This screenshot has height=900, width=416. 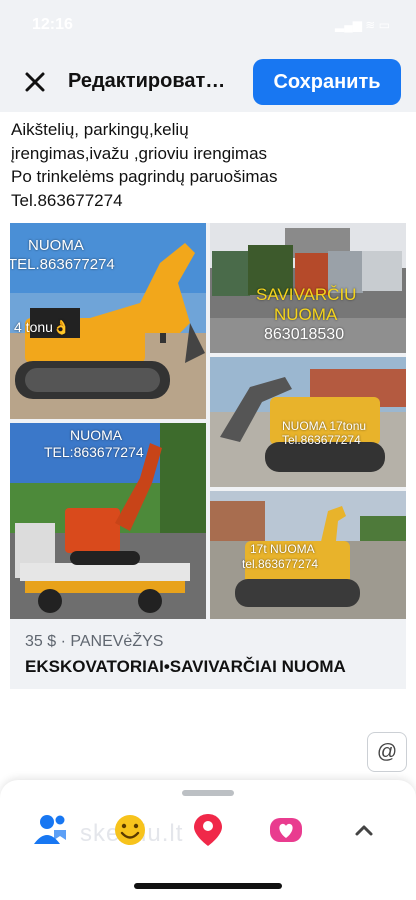 I want to click on listing-photo-excavator-17t-yard: 17t NUOMA tel.863677274, so click(x=308, y=555).